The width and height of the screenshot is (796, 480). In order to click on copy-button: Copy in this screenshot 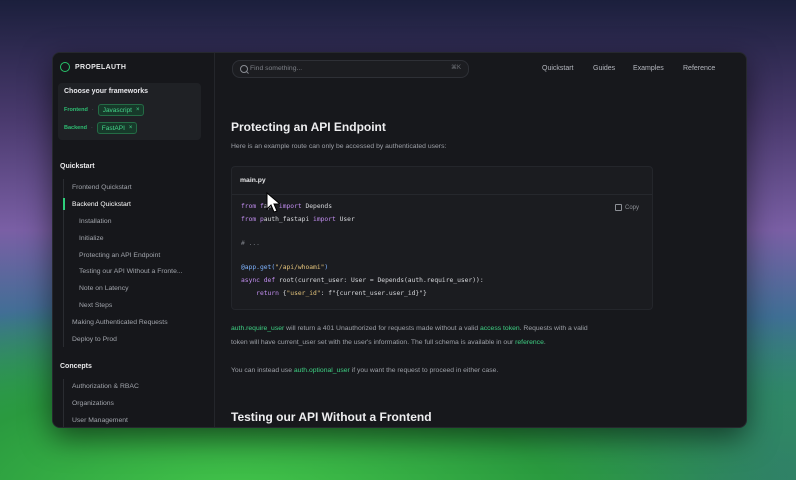, I will do `click(626, 207)`.